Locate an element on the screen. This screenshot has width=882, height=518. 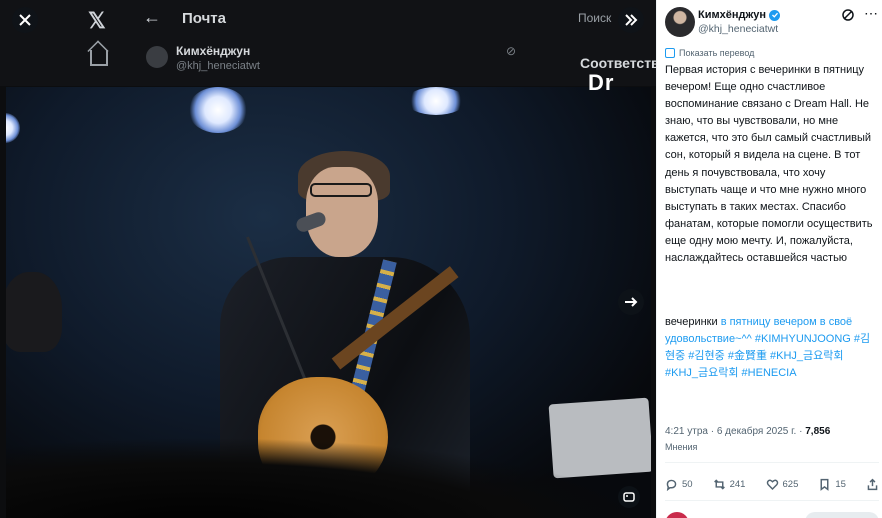
close-icon is located at coordinates (25, 20).